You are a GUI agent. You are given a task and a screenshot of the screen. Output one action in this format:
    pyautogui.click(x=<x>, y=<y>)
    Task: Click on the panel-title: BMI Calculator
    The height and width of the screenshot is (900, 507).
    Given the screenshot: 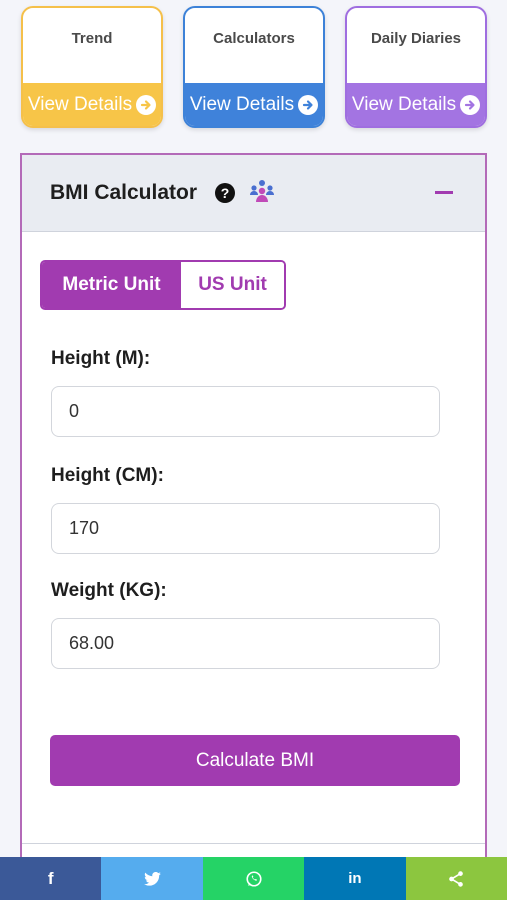 What is the action you would take?
    pyautogui.click(x=124, y=192)
    